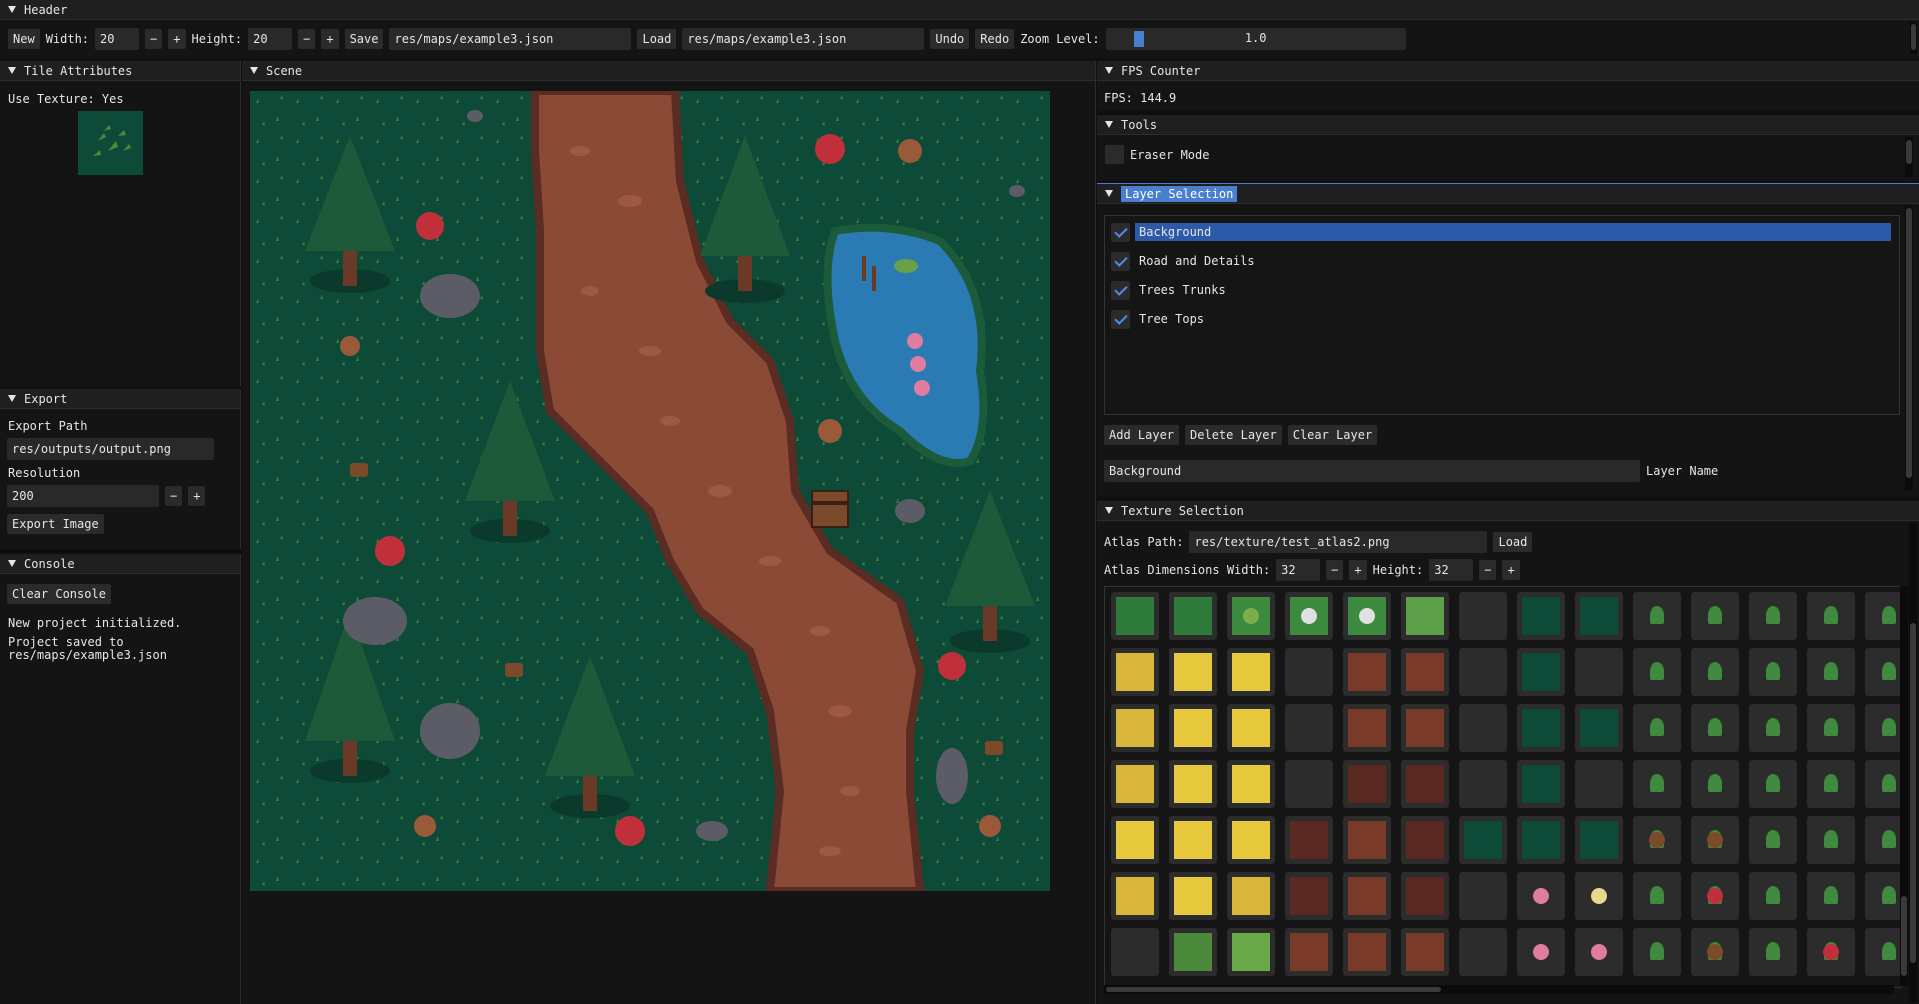 The height and width of the screenshot is (1004, 1919). I want to click on height-increment-button: +, so click(330, 39).